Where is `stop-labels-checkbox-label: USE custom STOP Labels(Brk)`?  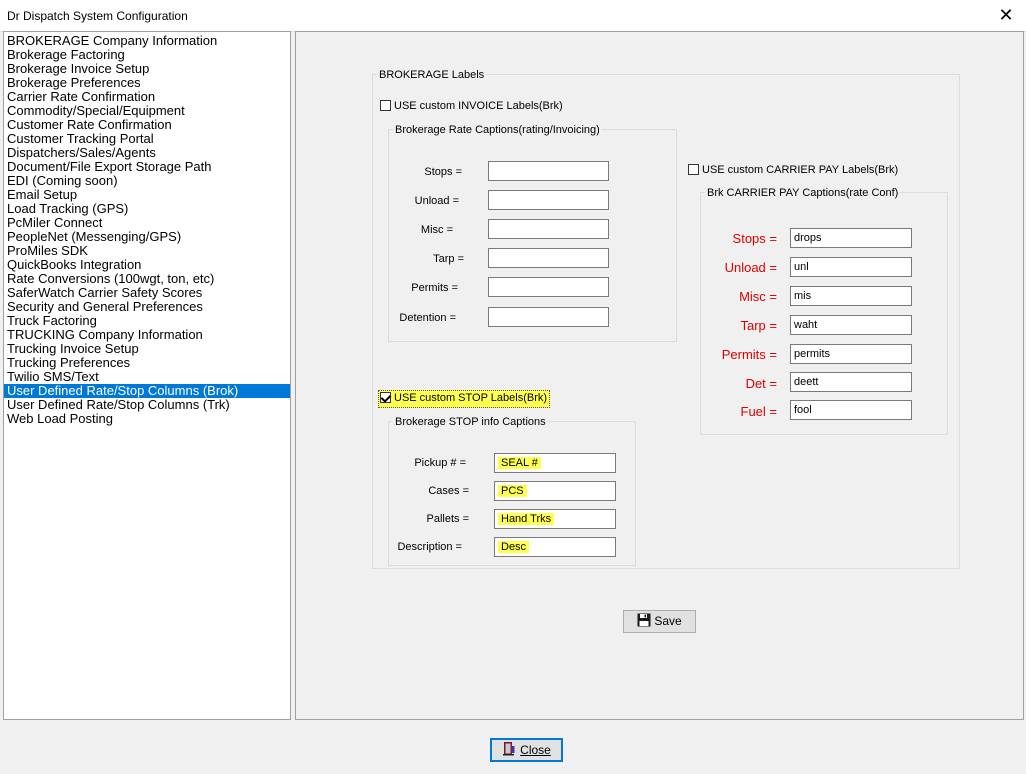 stop-labels-checkbox-label: USE custom STOP Labels(Brk) is located at coordinates (471, 398).